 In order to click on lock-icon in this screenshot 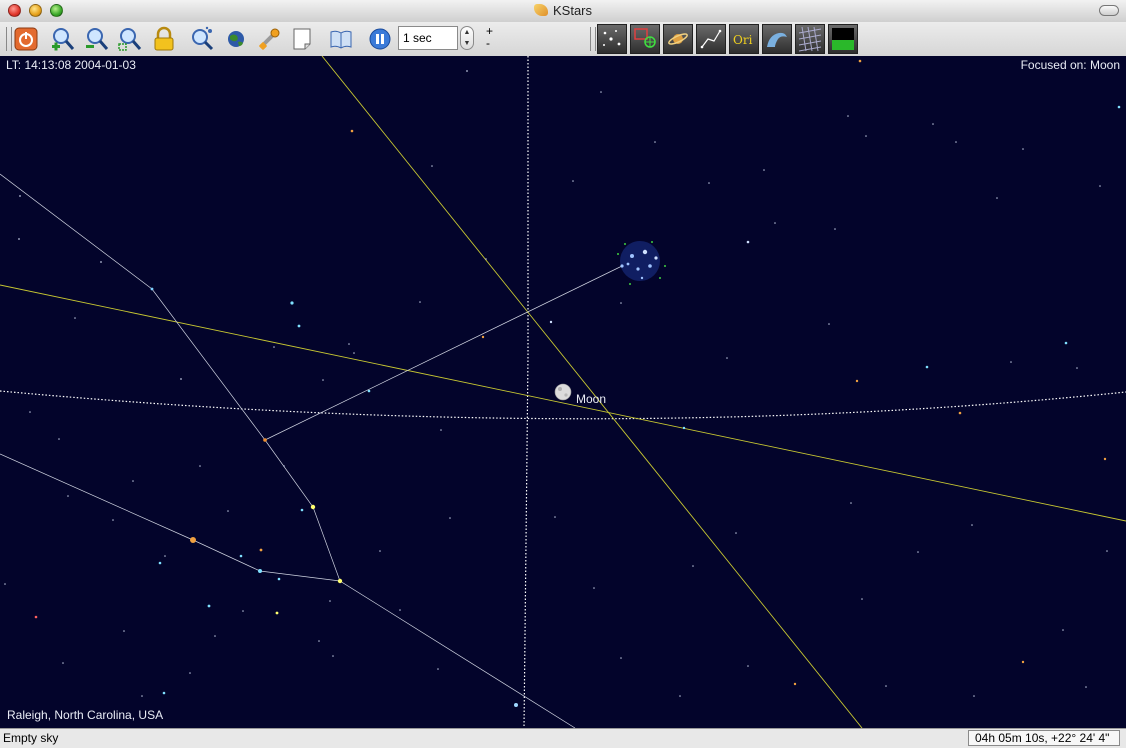, I will do `click(164, 39)`.